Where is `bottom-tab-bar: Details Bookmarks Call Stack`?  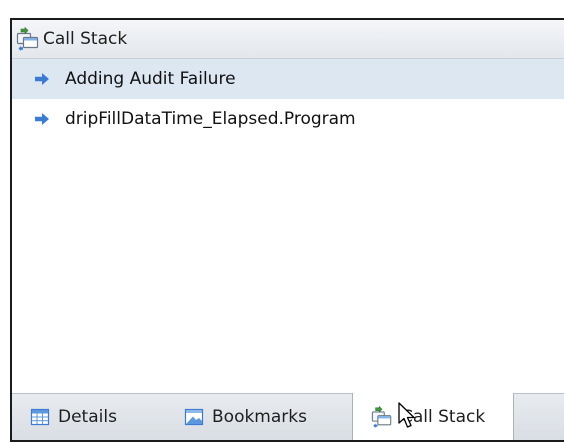 bottom-tab-bar: Details Bookmarks Call Stack is located at coordinates (288, 416).